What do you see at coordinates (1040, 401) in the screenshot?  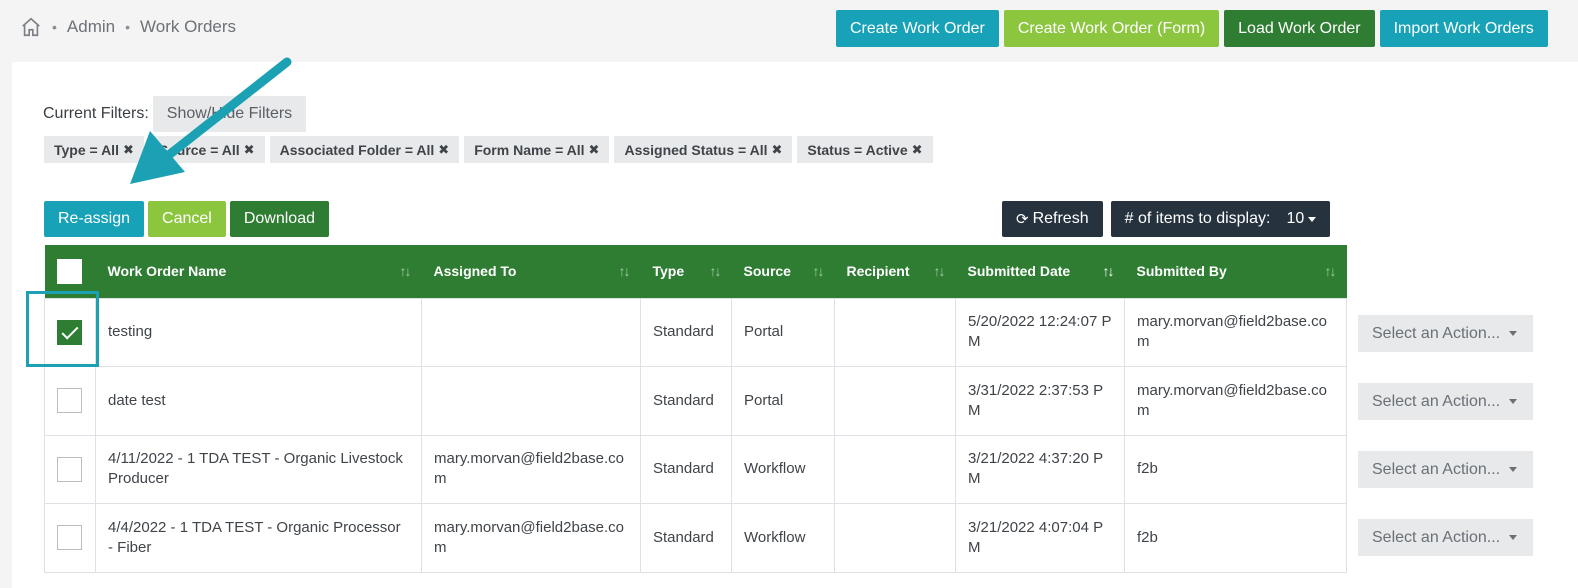 I see `cell-submitted-date: 3/31/2022 2:37:53 PM` at bounding box center [1040, 401].